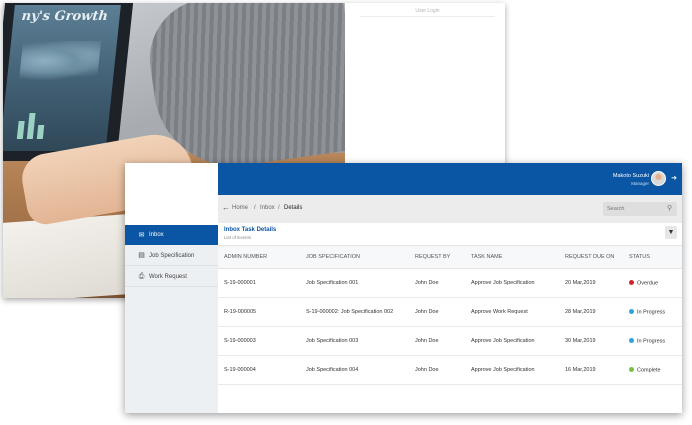 This screenshot has height=425, width=692. Describe the element at coordinates (669, 208) in the screenshot. I see `search-icon: ⚲` at that location.